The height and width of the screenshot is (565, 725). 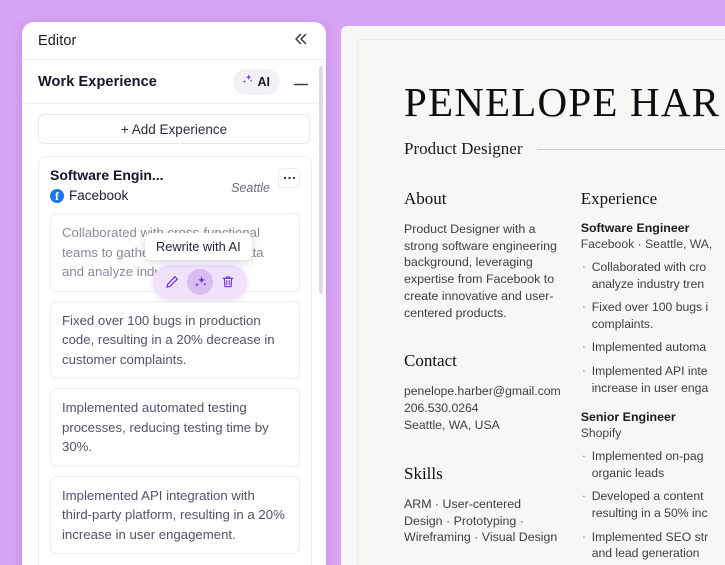 What do you see at coordinates (256, 81) in the screenshot?
I see `ai-badge-button: AI` at bounding box center [256, 81].